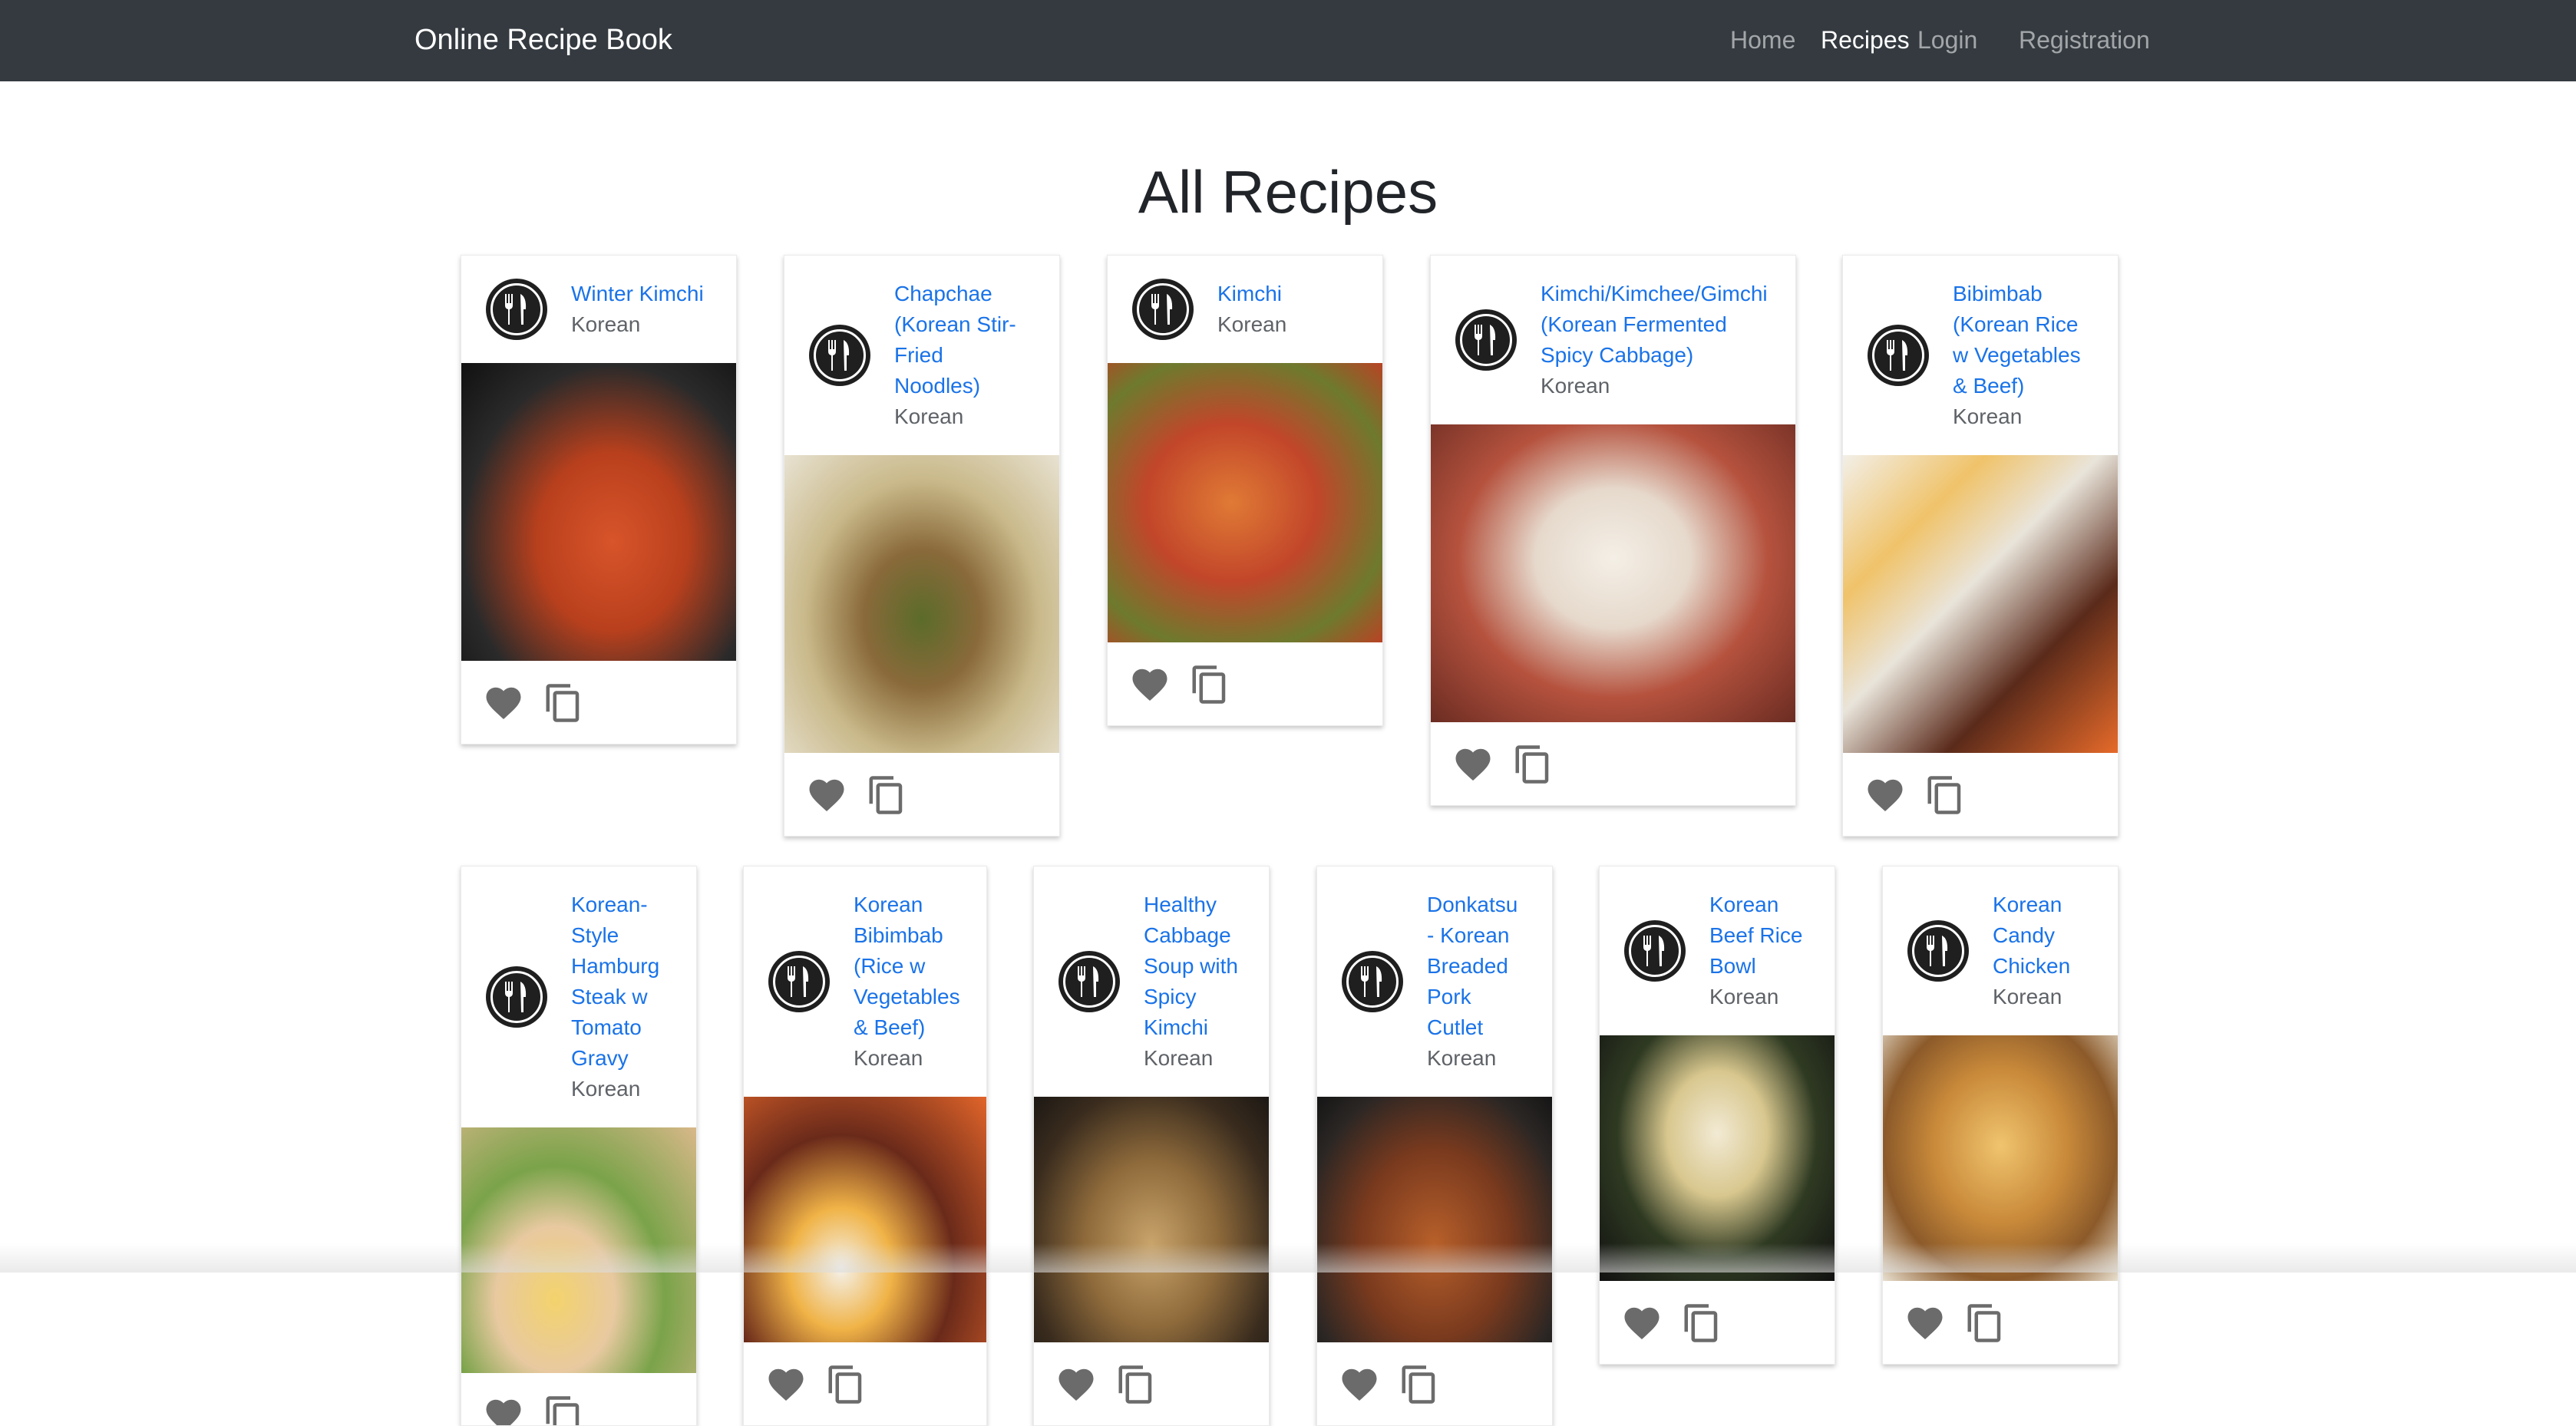 Image resolution: width=2576 pixels, height=1426 pixels. I want to click on recipe-card: Healthy Cabbage Soup with Spicy Kimchi Korean, so click(1151, 1146).